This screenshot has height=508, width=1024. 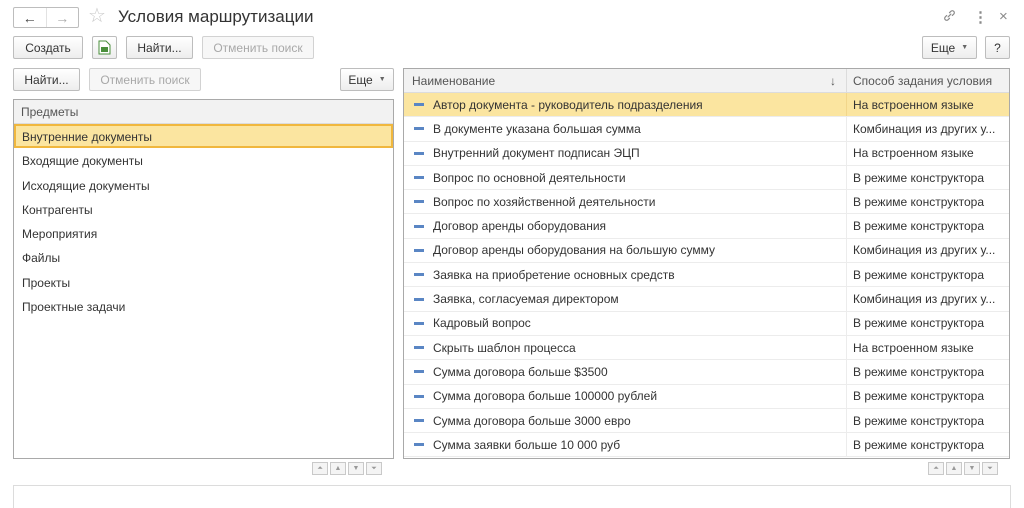 What do you see at coordinates (997, 47) in the screenshot?
I see `help-button: ?` at bounding box center [997, 47].